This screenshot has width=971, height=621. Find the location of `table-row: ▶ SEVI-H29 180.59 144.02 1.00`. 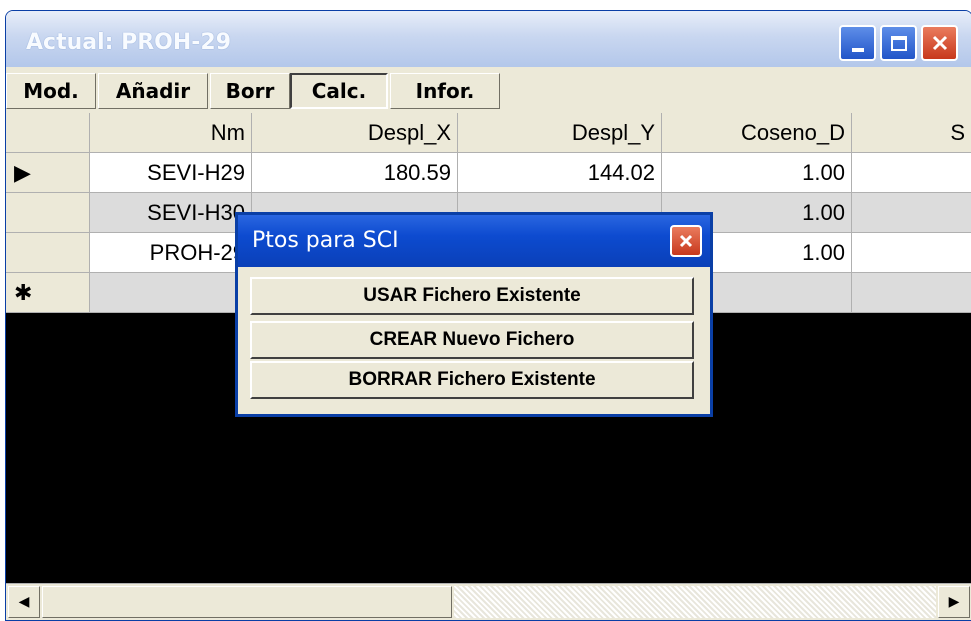

table-row: ▶ SEVI-H29 180.59 144.02 1.00 is located at coordinates (488, 173).